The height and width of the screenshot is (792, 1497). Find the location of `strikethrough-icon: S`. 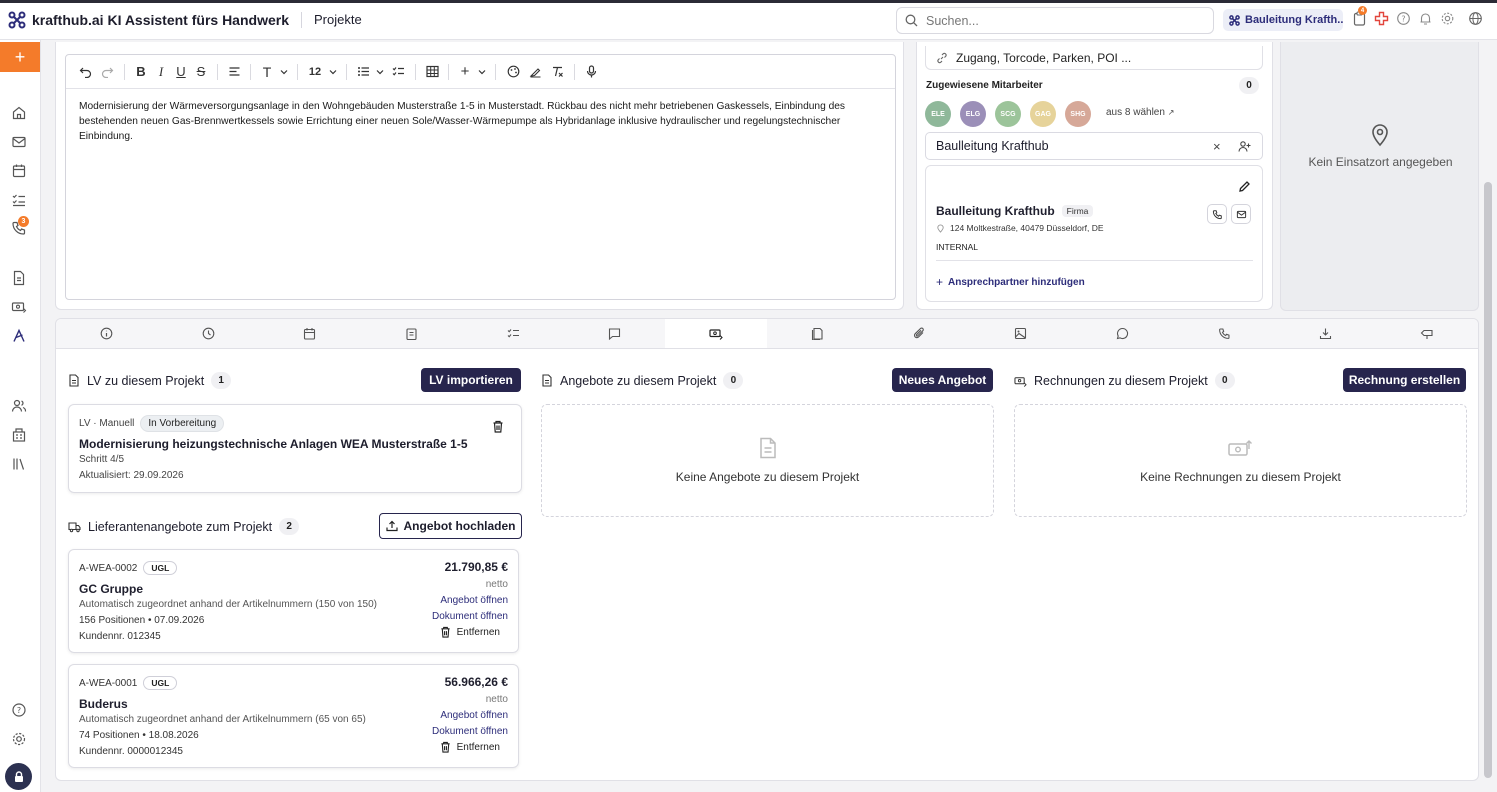

strikethrough-icon: S is located at coordinates (201, 72).